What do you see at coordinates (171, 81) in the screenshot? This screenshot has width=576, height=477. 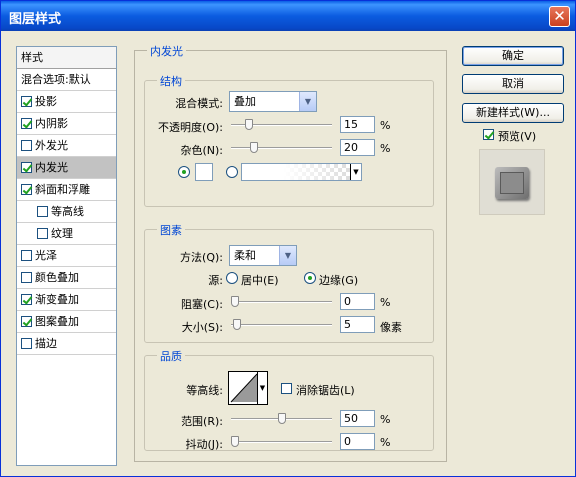 I see `structure-title: 结构` at bounding box center [171, 81].